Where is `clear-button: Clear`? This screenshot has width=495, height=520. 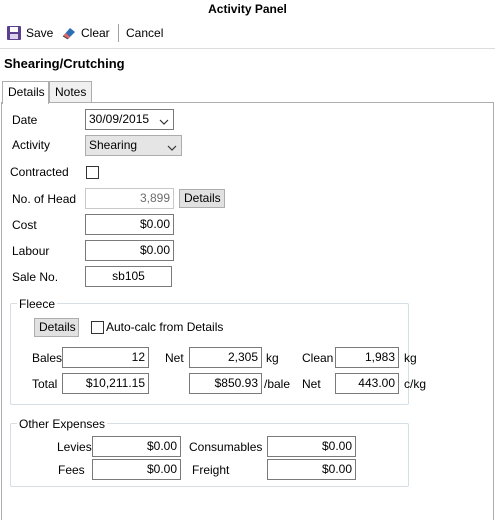 clear-button: Clear is located at coordinates (85, 33).